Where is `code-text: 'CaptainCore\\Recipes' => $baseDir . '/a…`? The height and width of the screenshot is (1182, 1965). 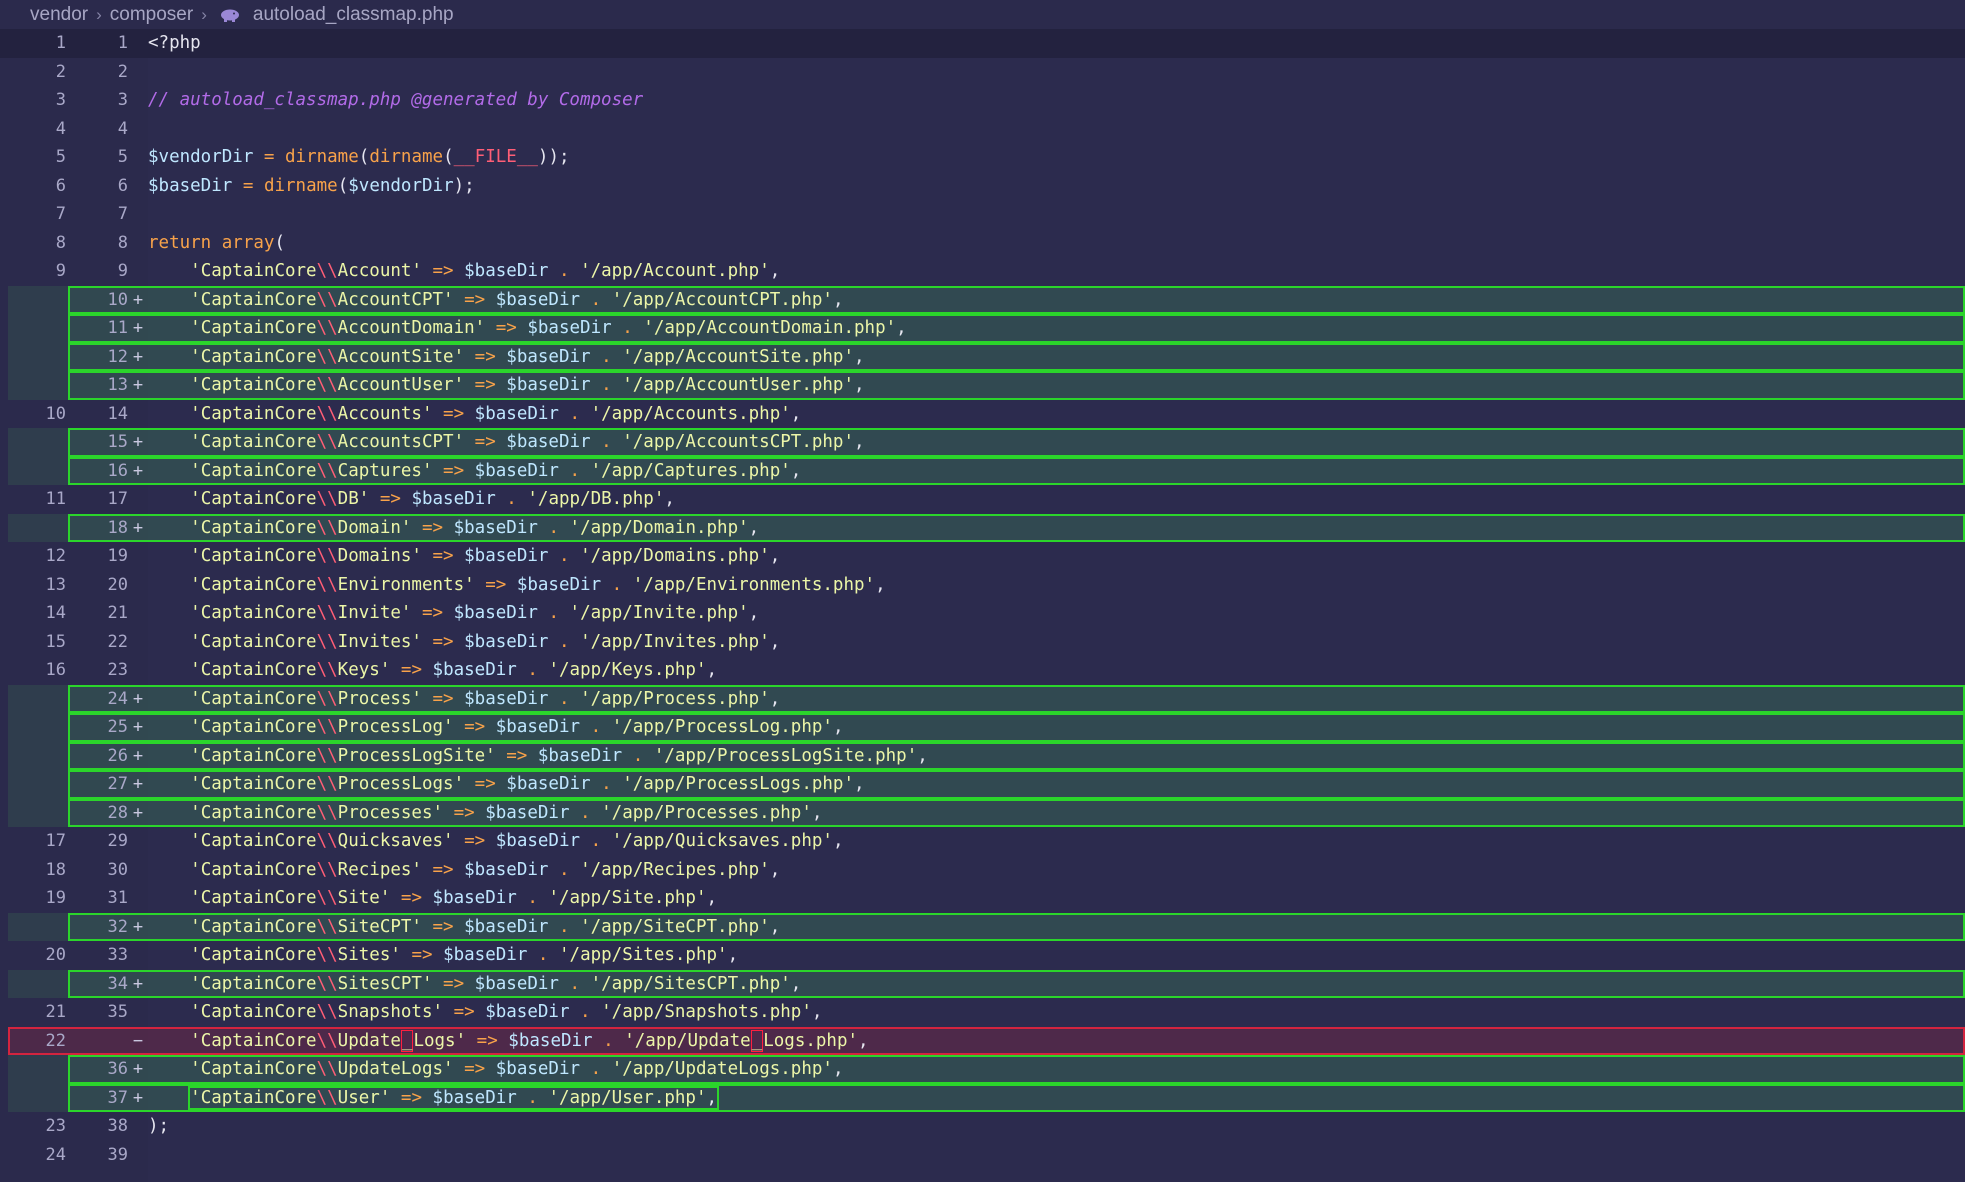 code-text: 'CaptainCore\\Recipes' => $baseDir . '/a… is located at coordinates (464, 870).